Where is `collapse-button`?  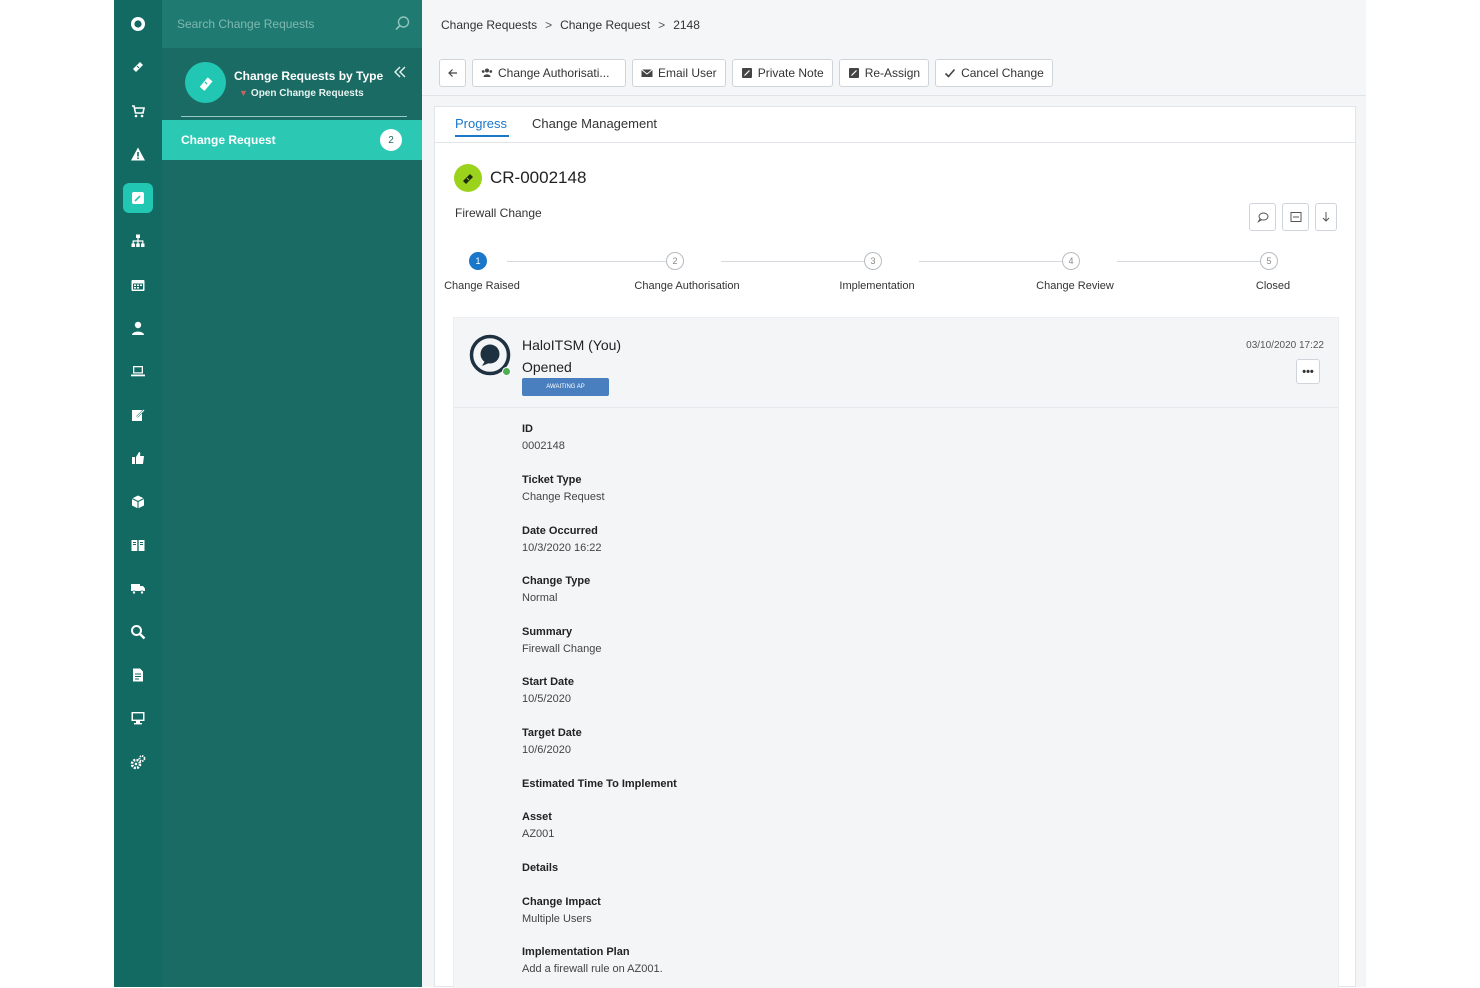 collapse-button is located at coordinates (1295, 217).